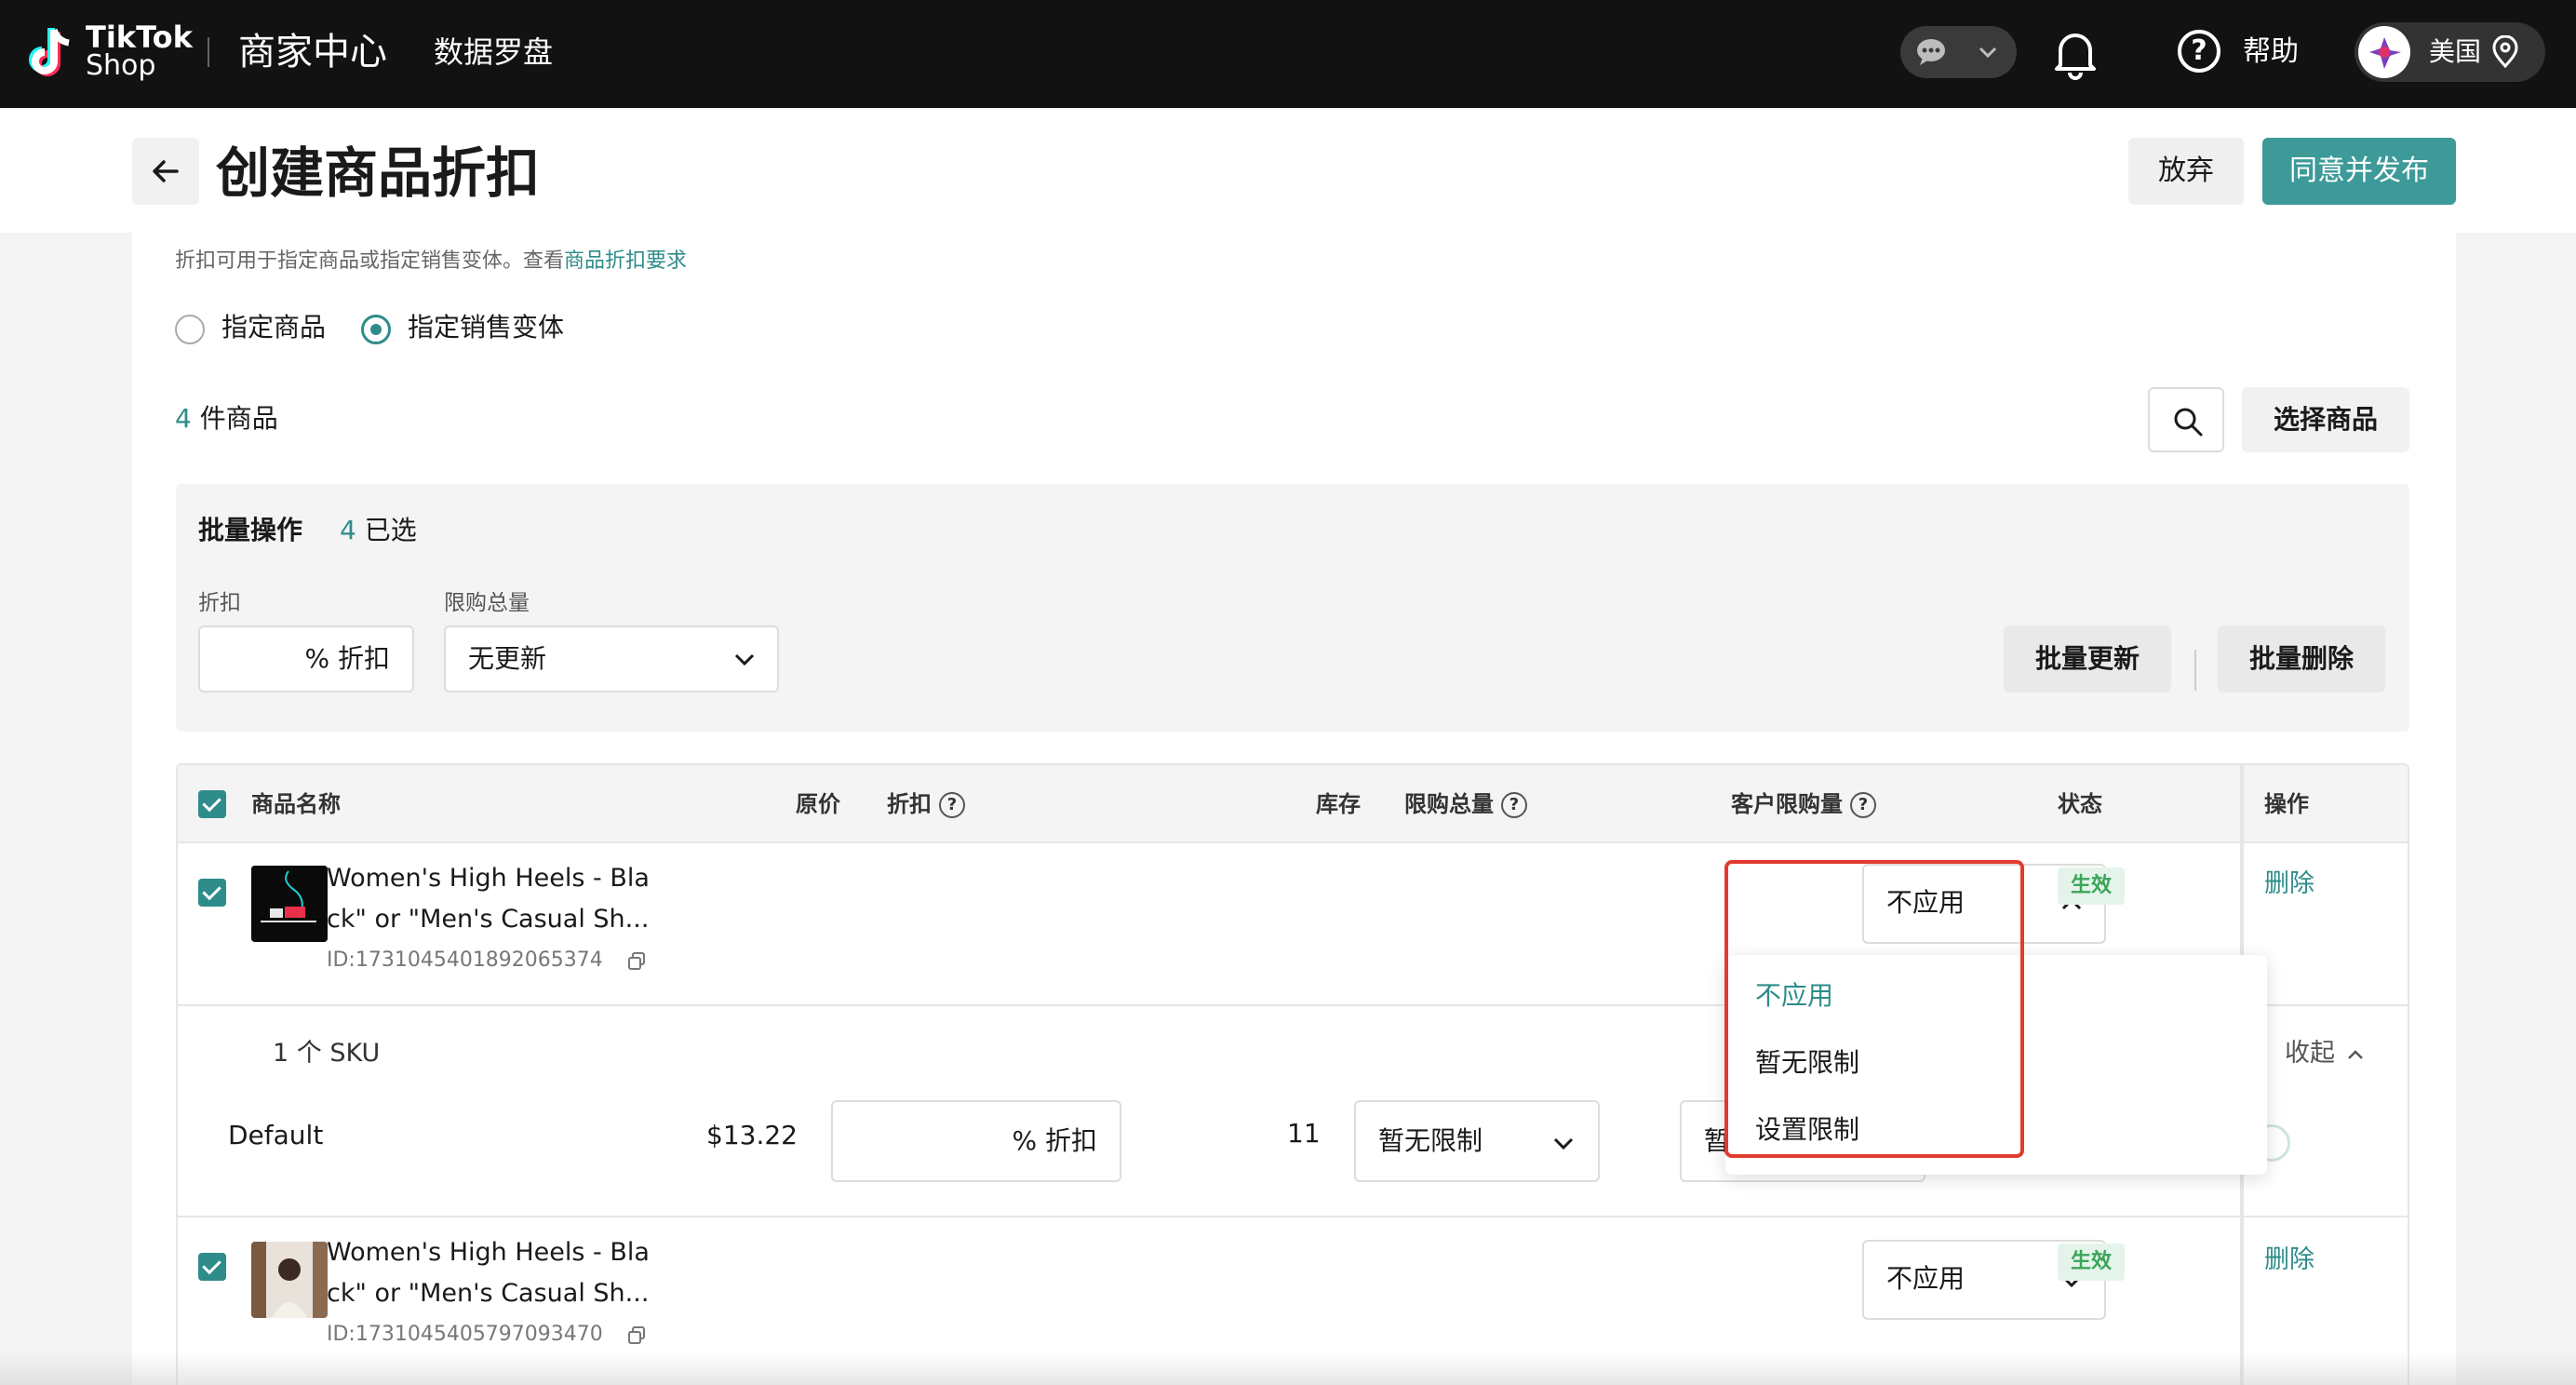 The image size is (2576, 1385). What do you see at coordinates (1449, 804) in the screenshot?
I see `header-total-limit-label: 限购总量` at bounding box center [1449, 804].